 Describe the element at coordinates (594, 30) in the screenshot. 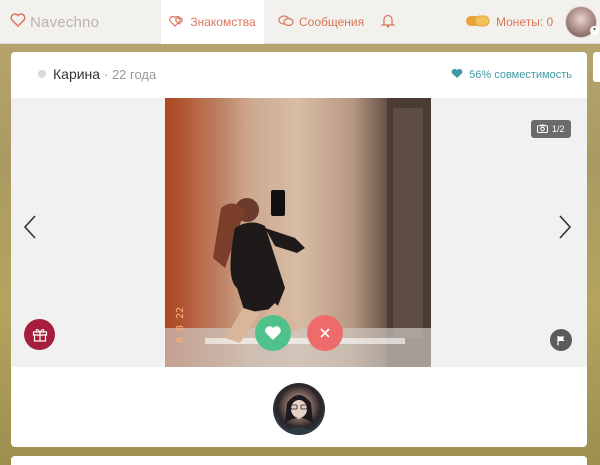

I see `chevron-down-icon: ▾` at that location.